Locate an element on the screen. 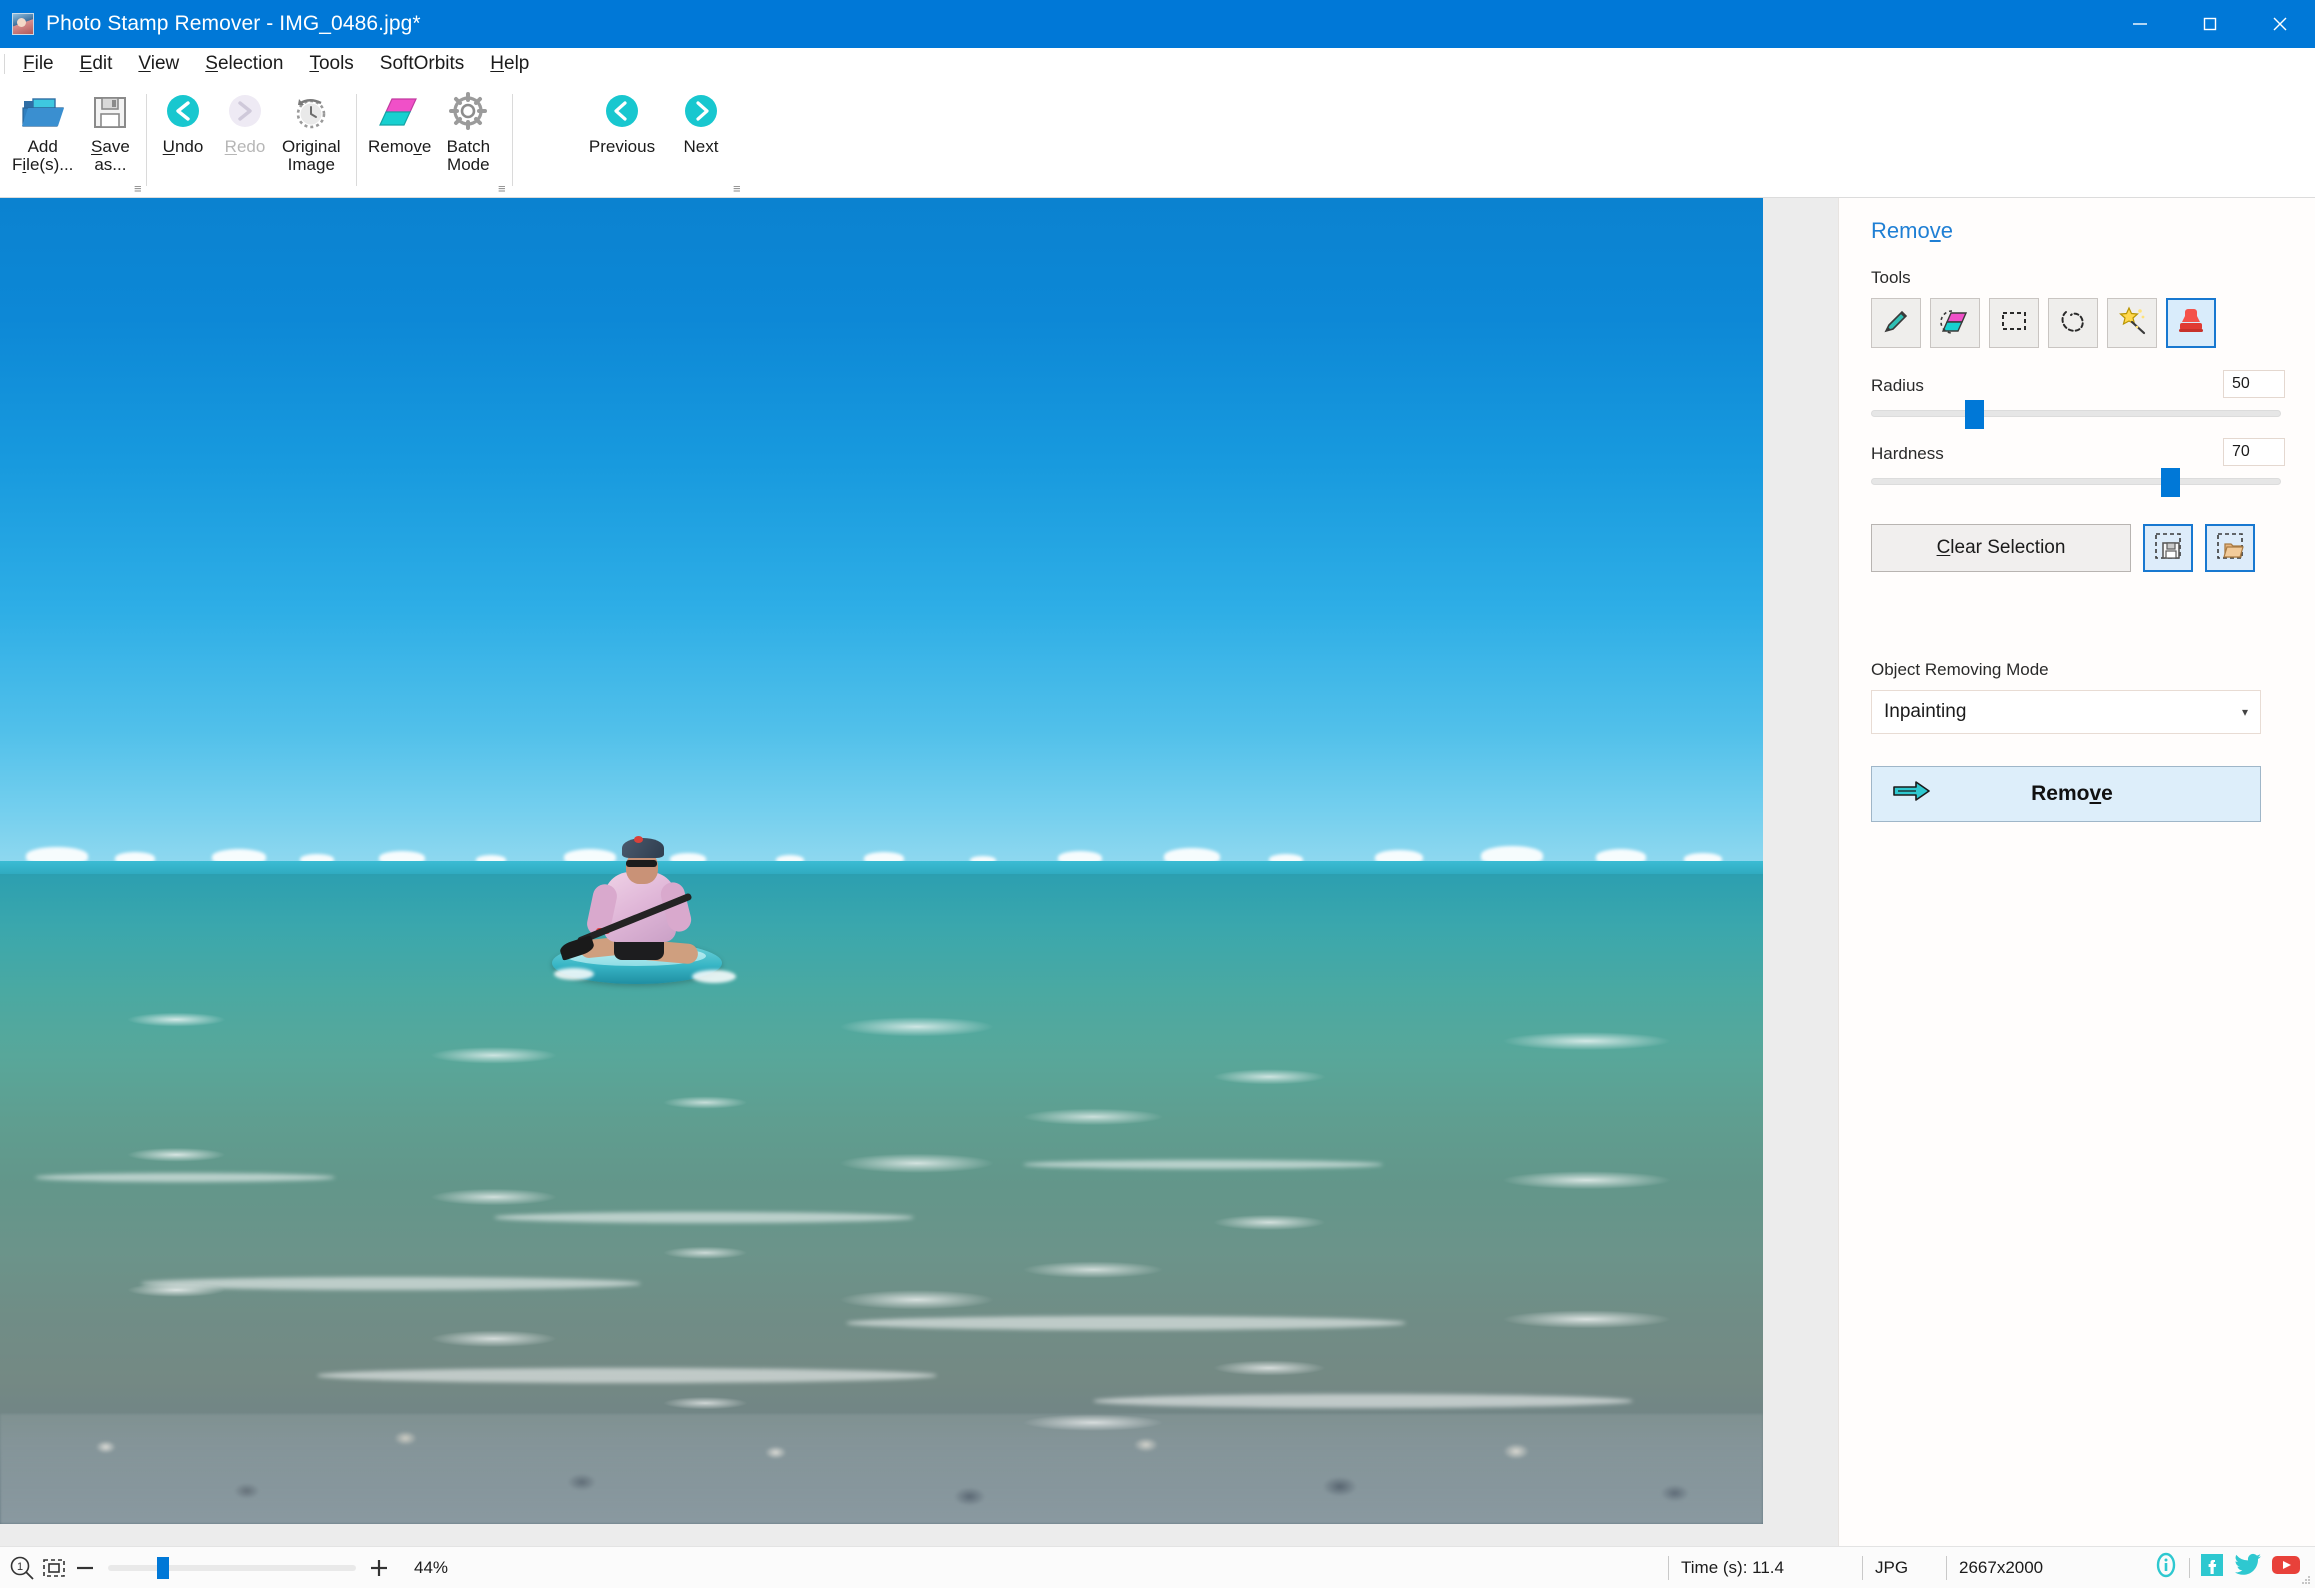 The image size is (2315, 1588). undo-arrow-icon is located at coordinates (183, 112).